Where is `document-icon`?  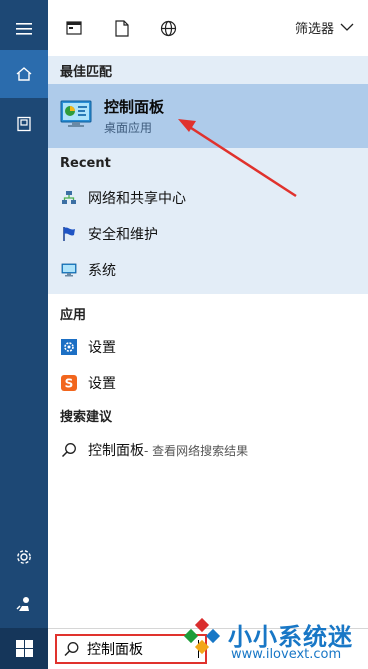
document-icon is located at coordinates (122, 28).